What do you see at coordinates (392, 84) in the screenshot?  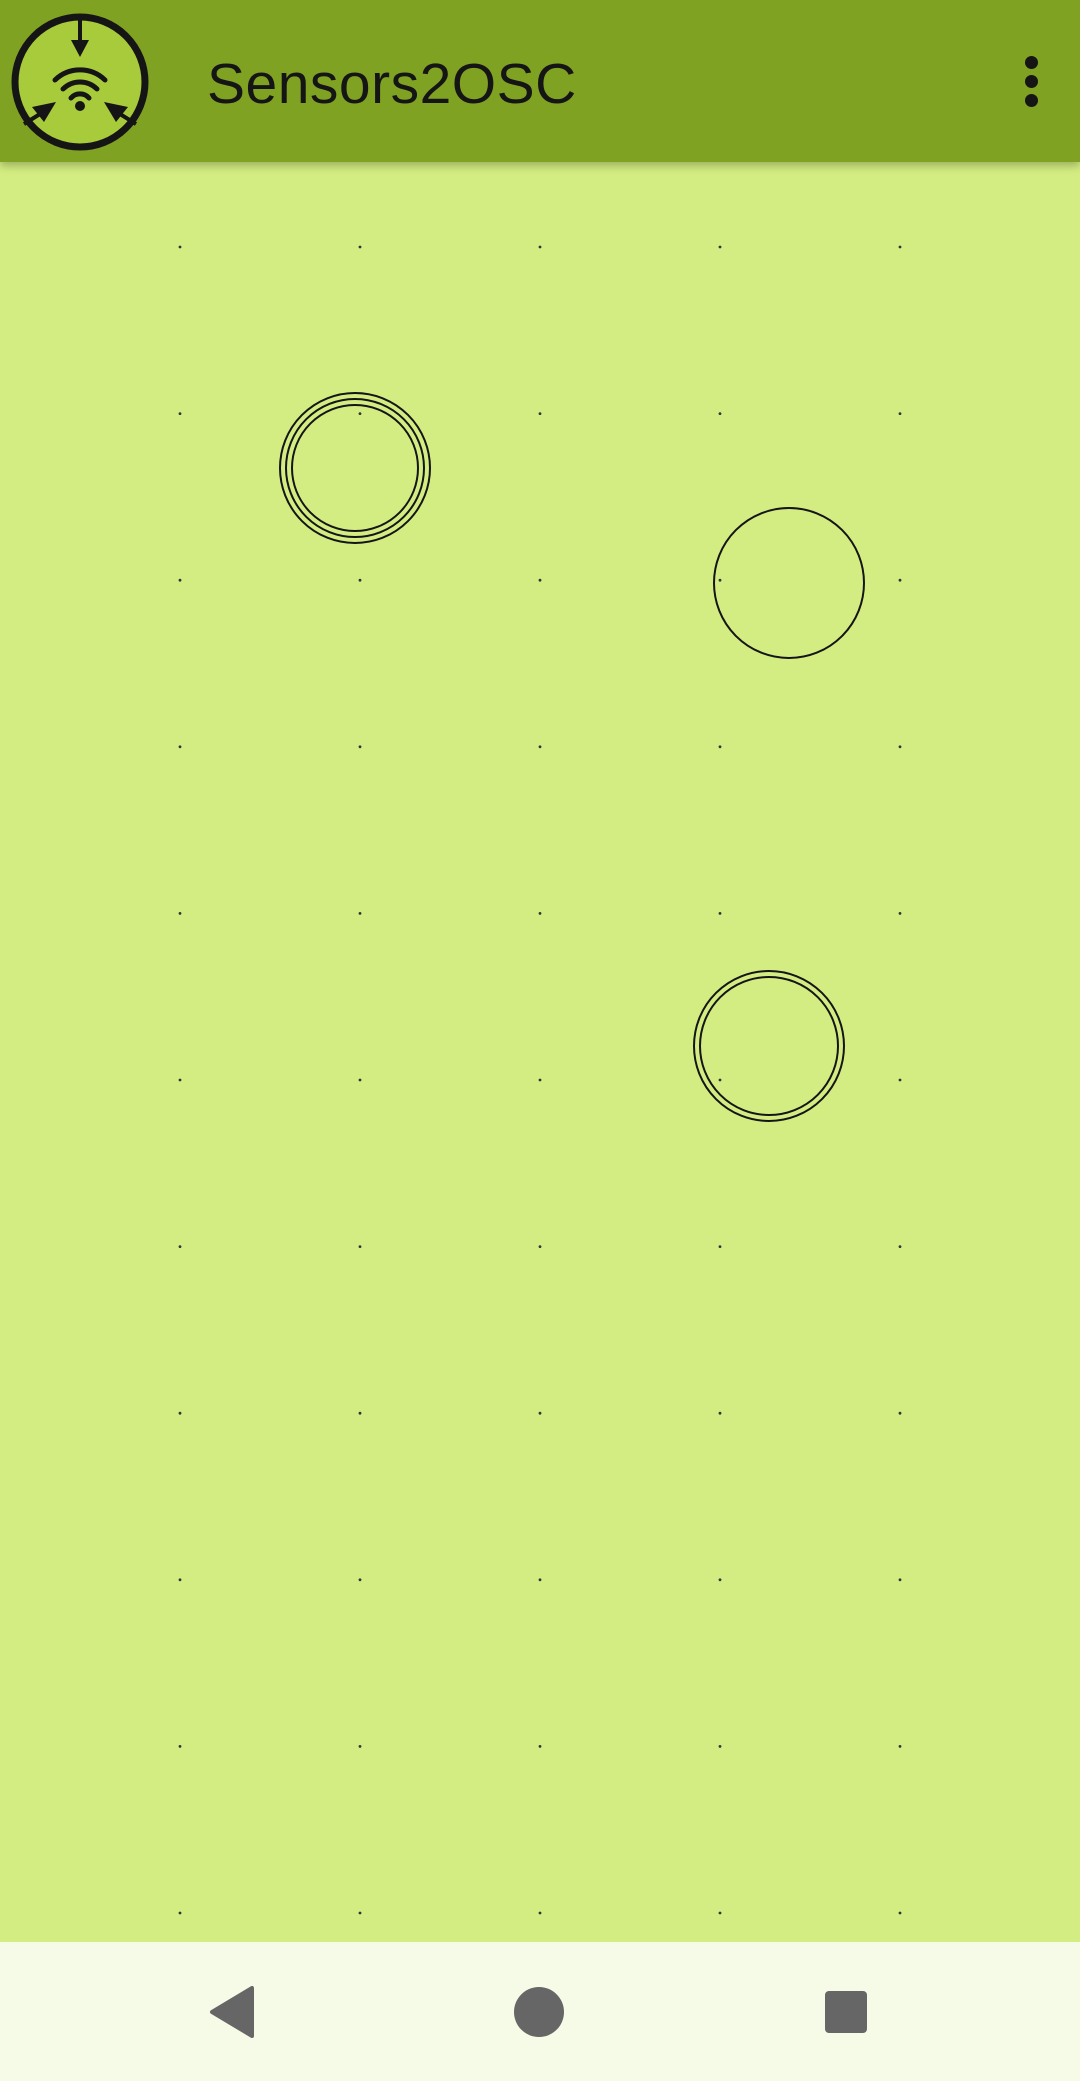 I see `app-title: Sensors2OSC` at bounding box center [392, 84].